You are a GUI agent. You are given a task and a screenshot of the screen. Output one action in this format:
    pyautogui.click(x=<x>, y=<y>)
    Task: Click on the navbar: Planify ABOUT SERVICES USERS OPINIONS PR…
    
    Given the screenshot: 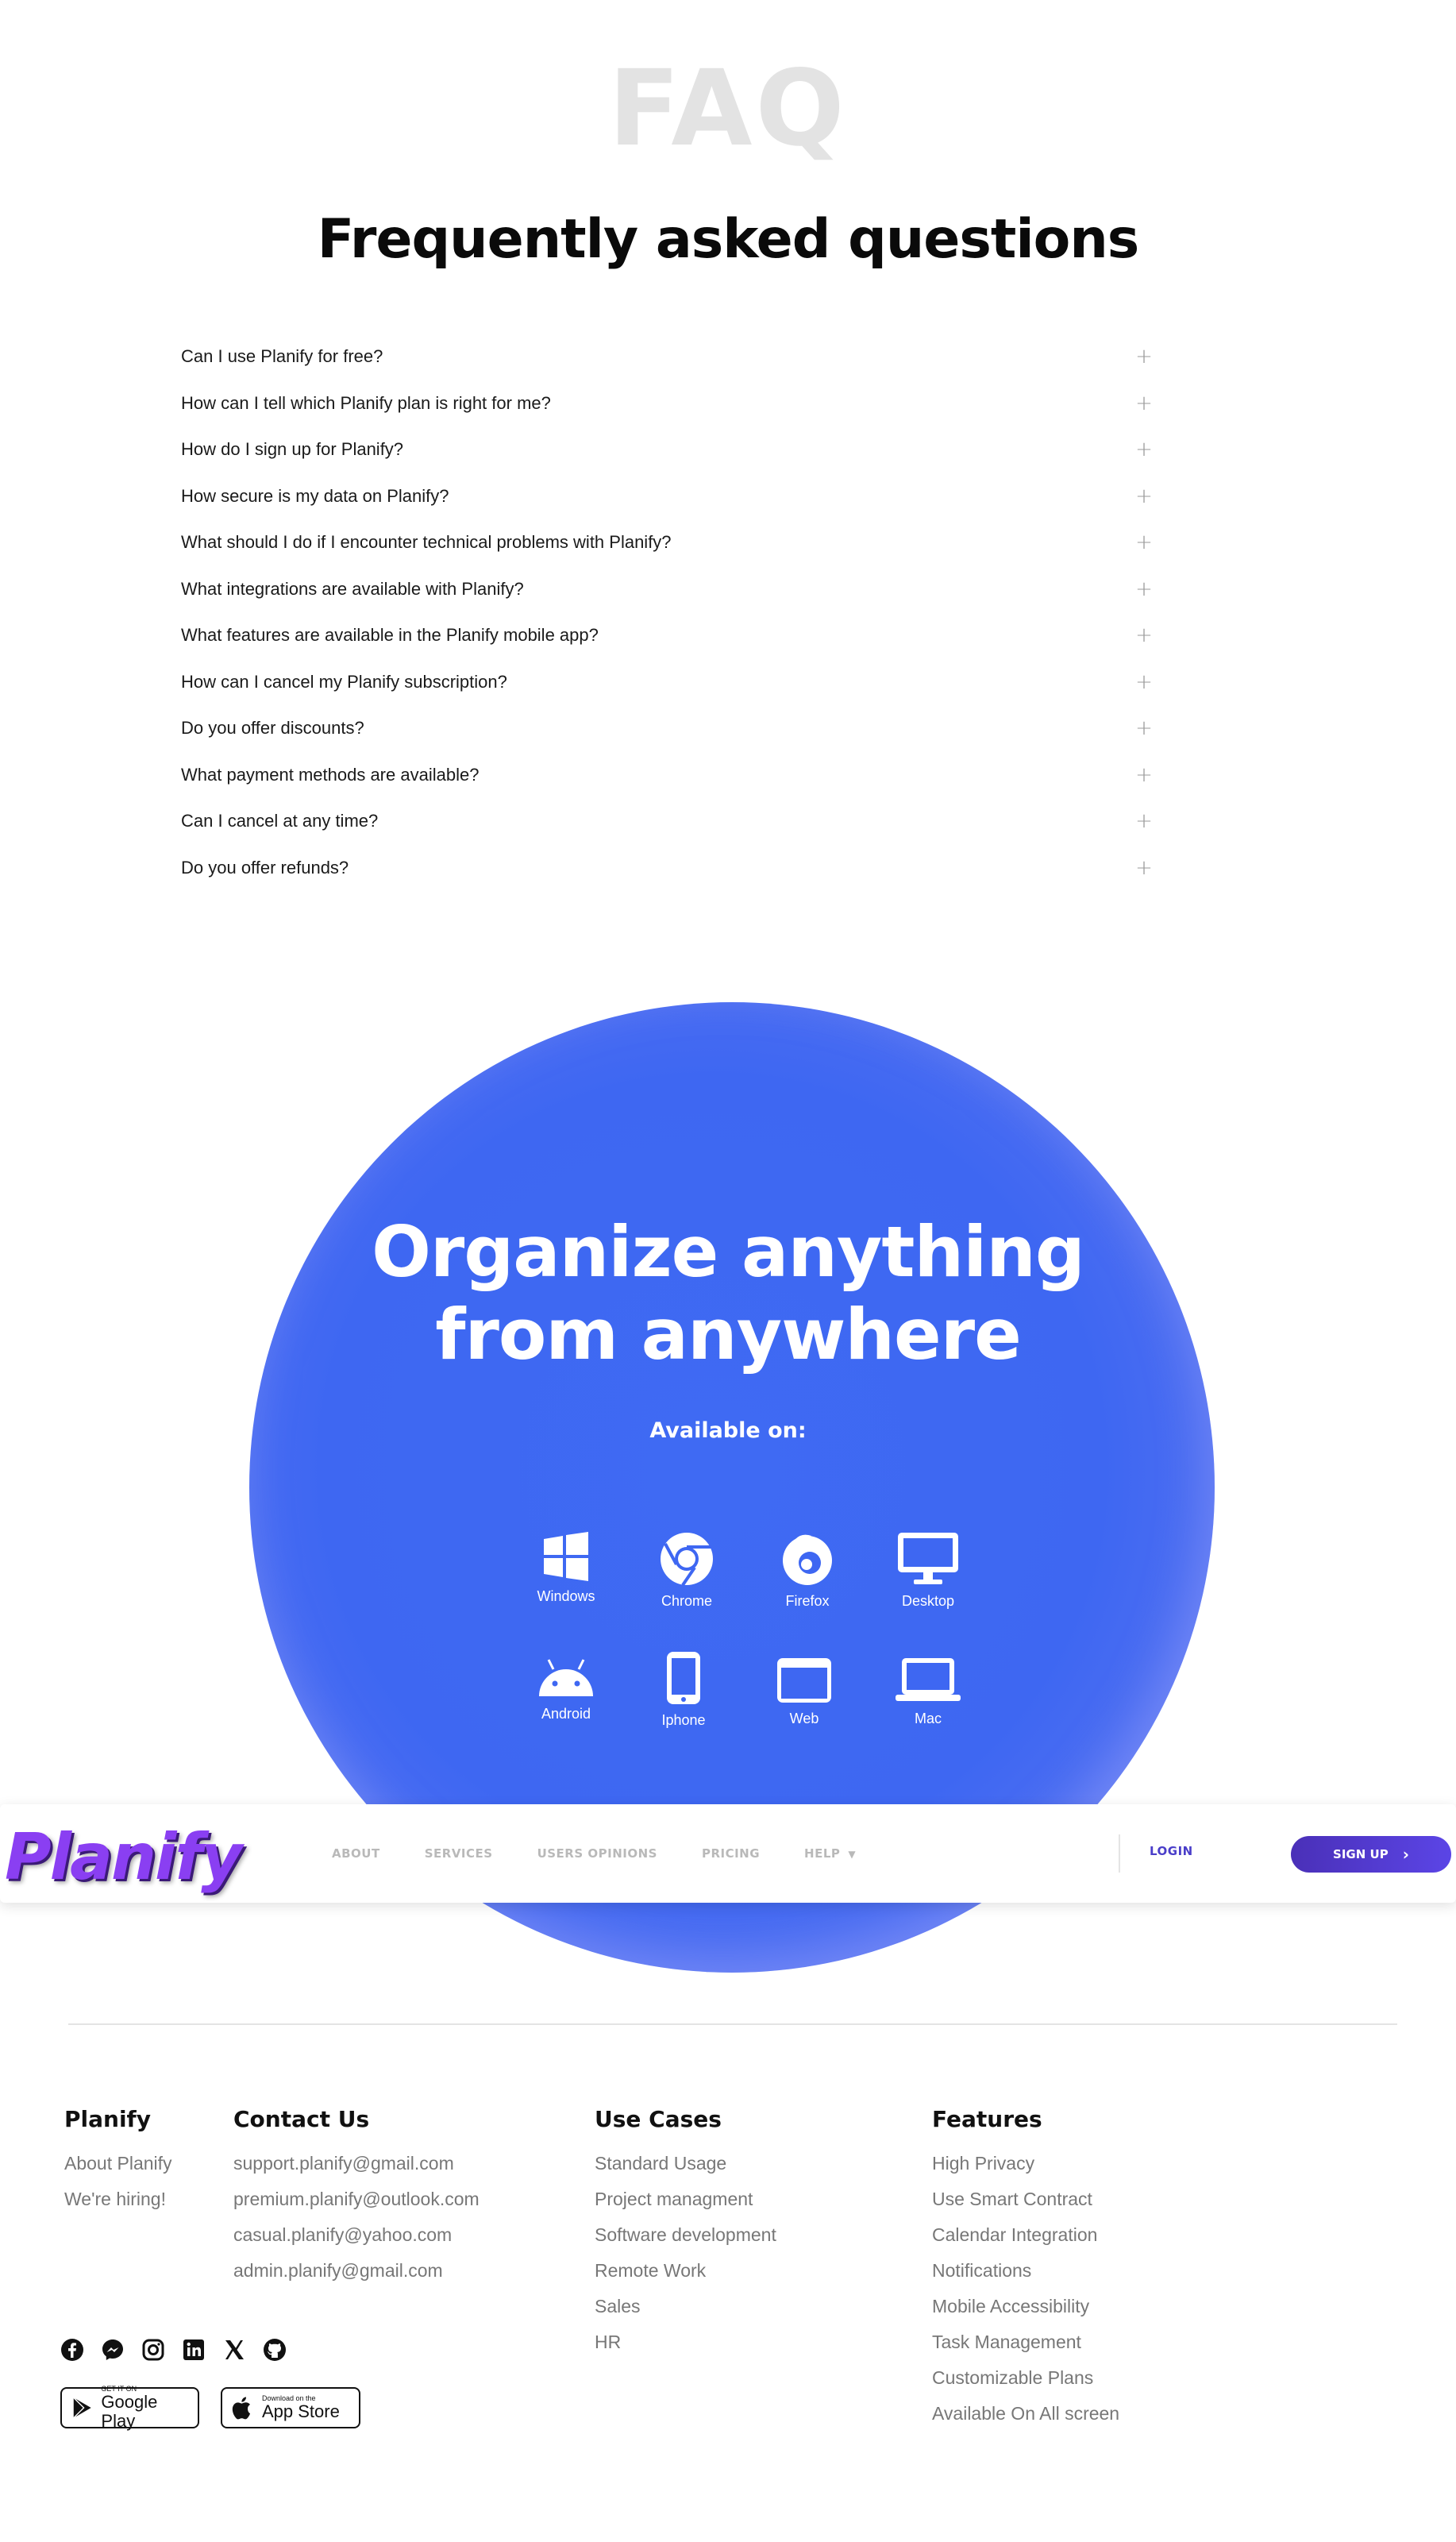 What is the action you would take?
    pyautogui.click(x=728, y=1854)
    